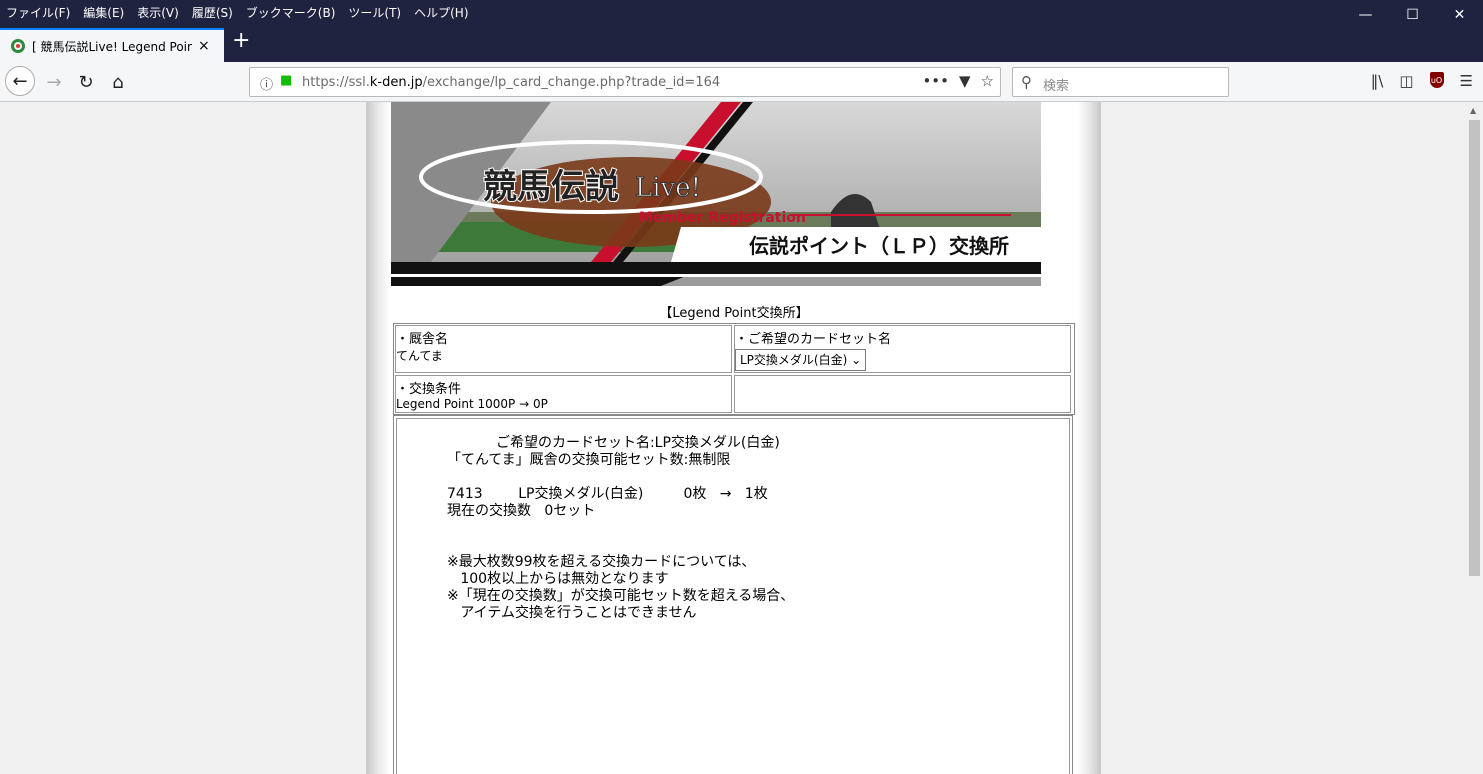 This screenshot has height=774, width=1483. I want to click on message-line: アイテム交換を行うことはできません, so click(572, 613).